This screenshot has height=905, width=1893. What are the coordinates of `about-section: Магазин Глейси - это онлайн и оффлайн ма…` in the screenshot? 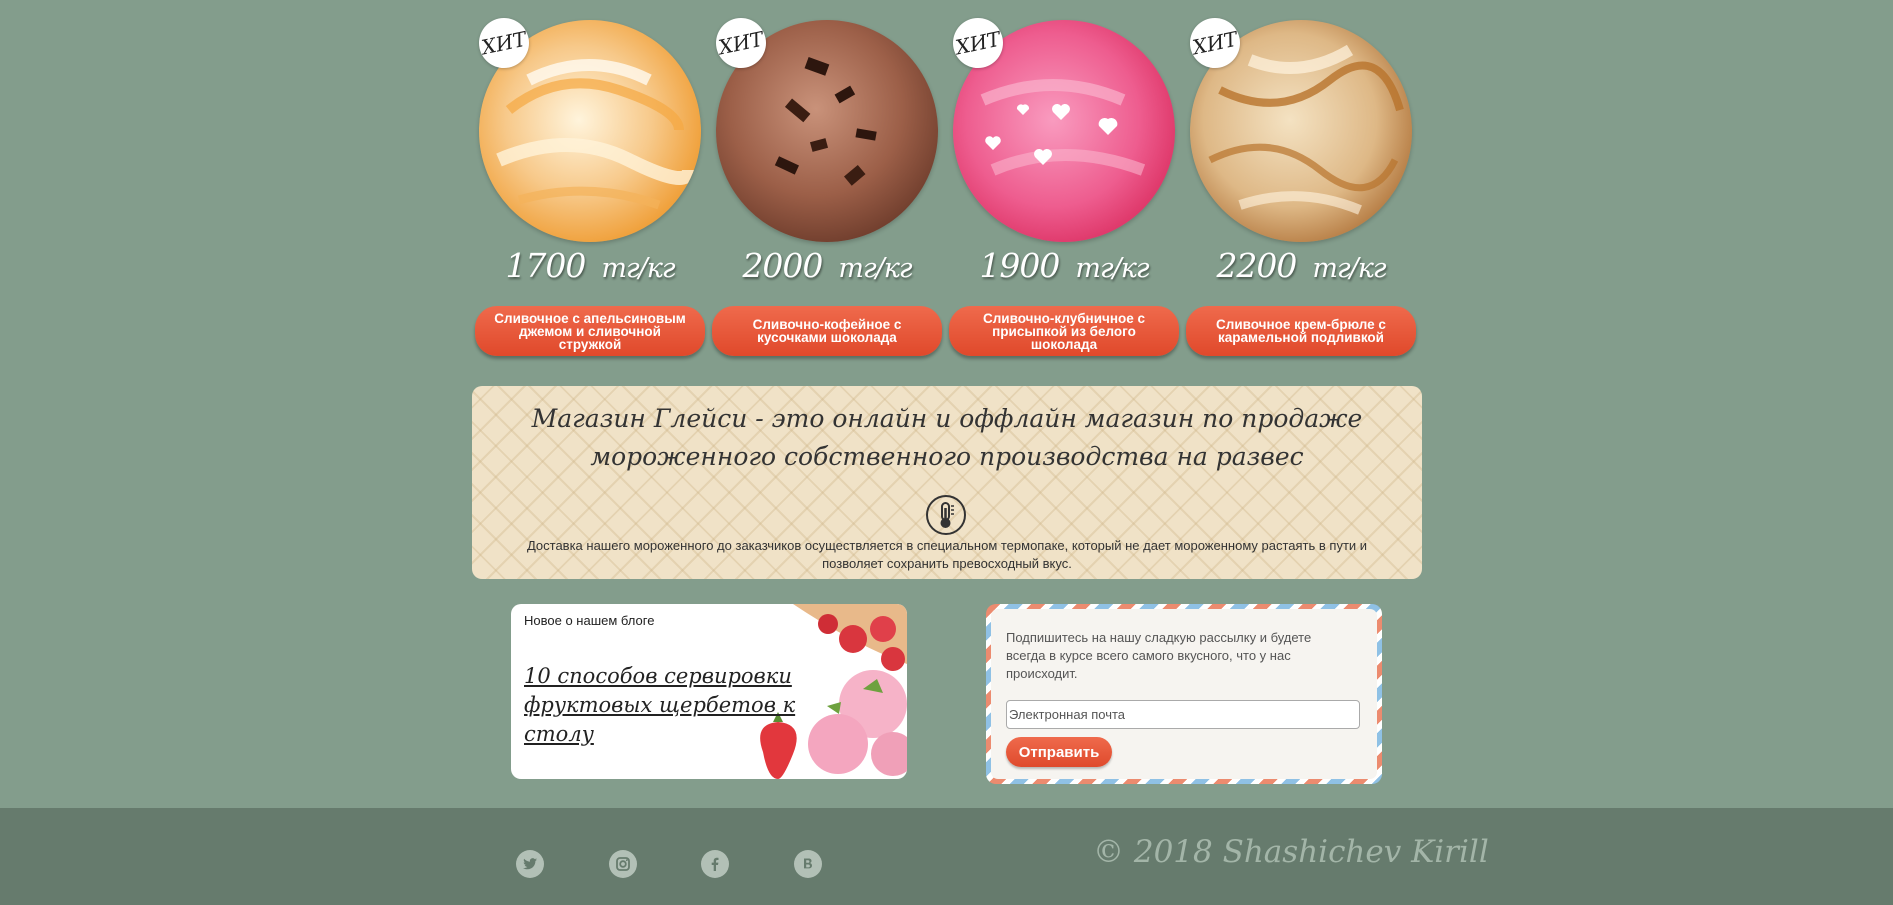 It's located at (947, 482).